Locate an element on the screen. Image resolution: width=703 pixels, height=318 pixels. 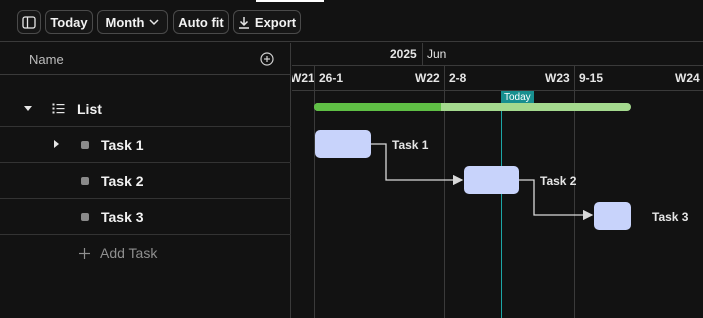
list-group-row: List is located at coordinates (145, 109).